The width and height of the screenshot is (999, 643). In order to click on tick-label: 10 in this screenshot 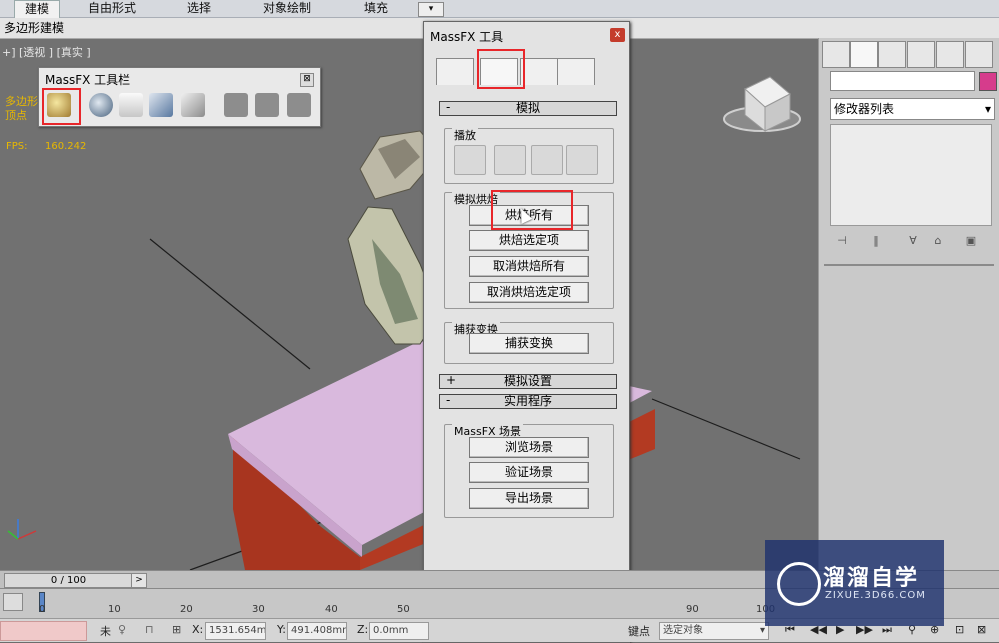, I will do `click(114, 609)`.